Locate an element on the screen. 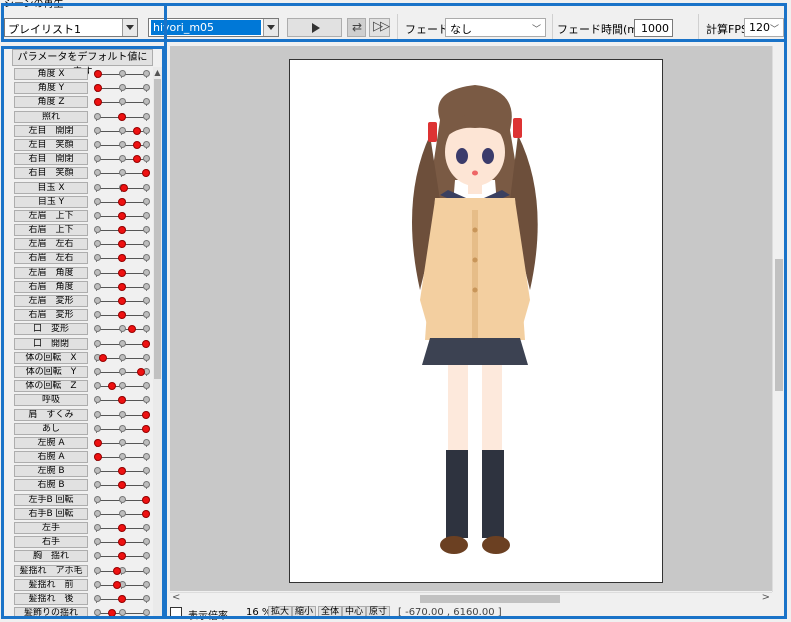 The image size is (791, 622). center-button: 中心 is located at coordinates (354, 612).